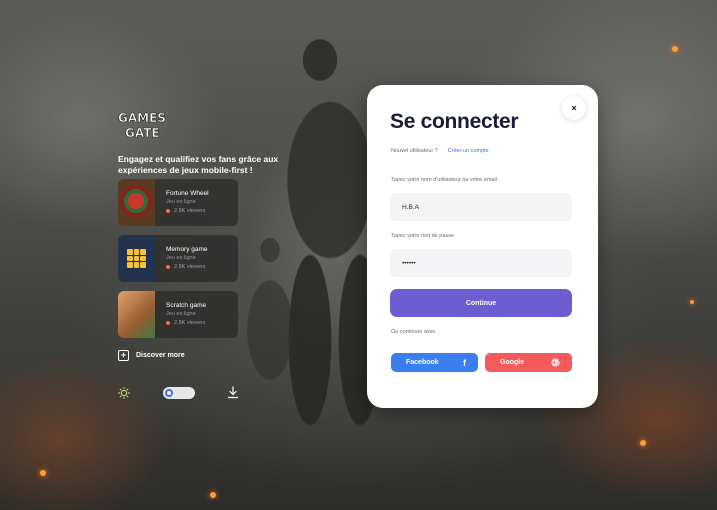 The height and width of the screenshot is (510, 717). I want to click on fortune-wheel-thumbnail, so click(136, 202).